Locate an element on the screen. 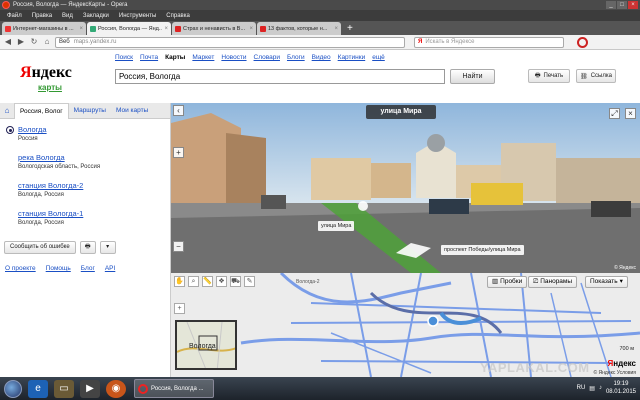 This screenshot has height=400, width=640. list-item: станция Вологда-1 Вологда, Россия is located at coordinates (88, 217).